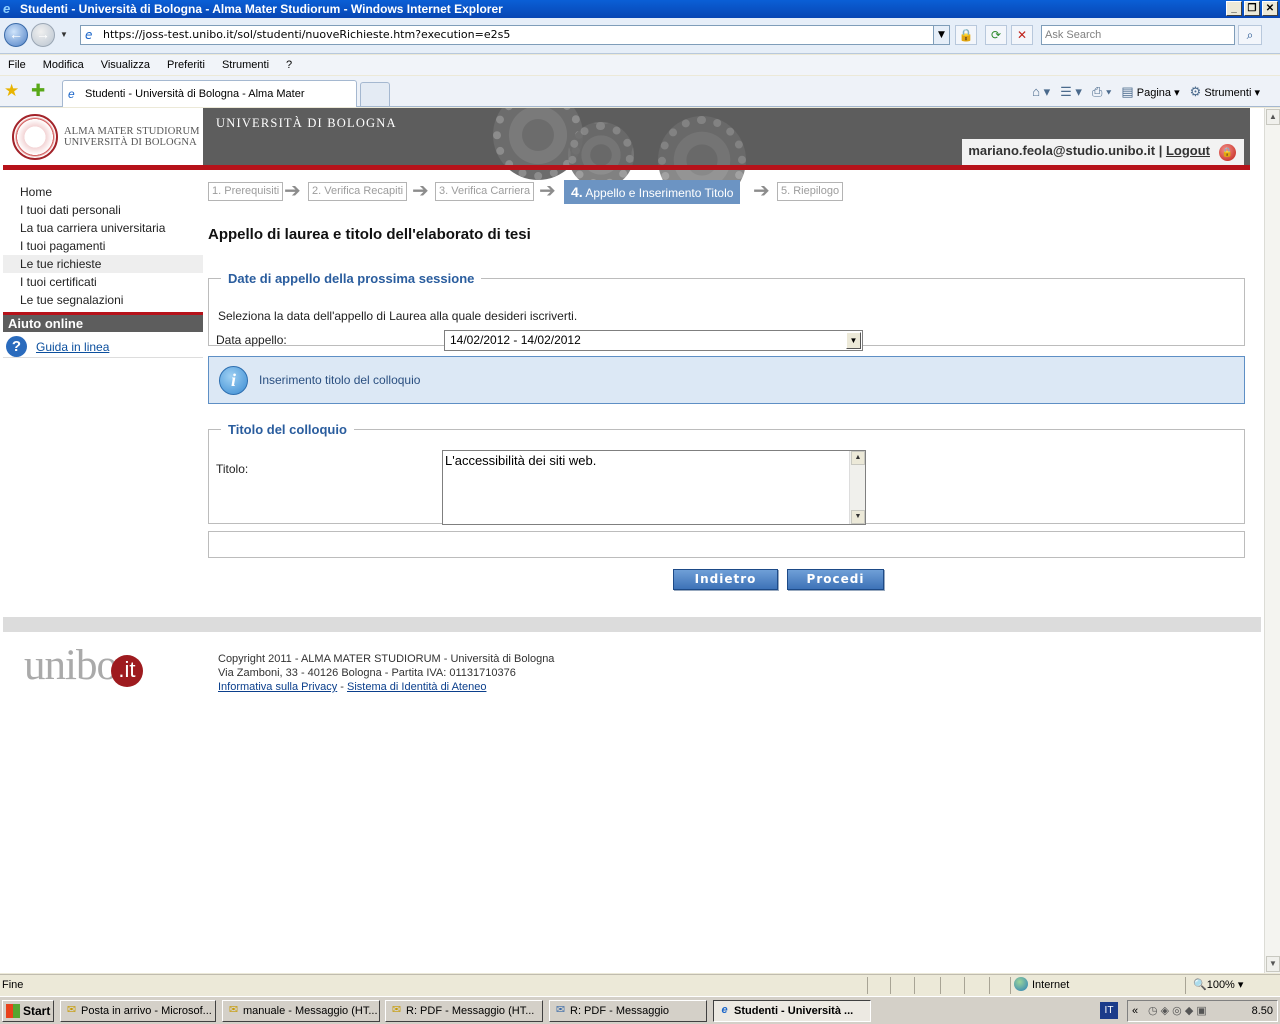  I want to click on data-appello-value: 14/02/2012 - 14/02/2012, so click(515, 340).